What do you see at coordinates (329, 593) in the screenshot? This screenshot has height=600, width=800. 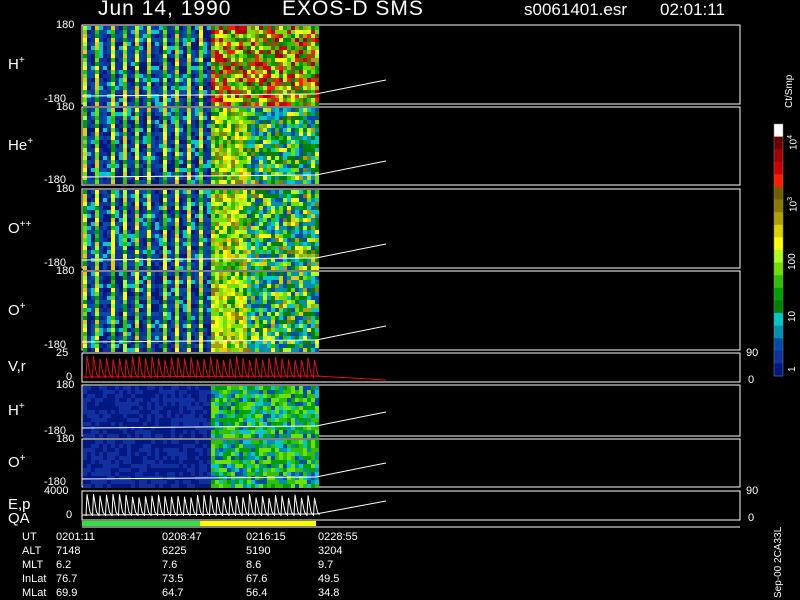 I see `footer-value: 34.8` at bounding box center [329, 593].